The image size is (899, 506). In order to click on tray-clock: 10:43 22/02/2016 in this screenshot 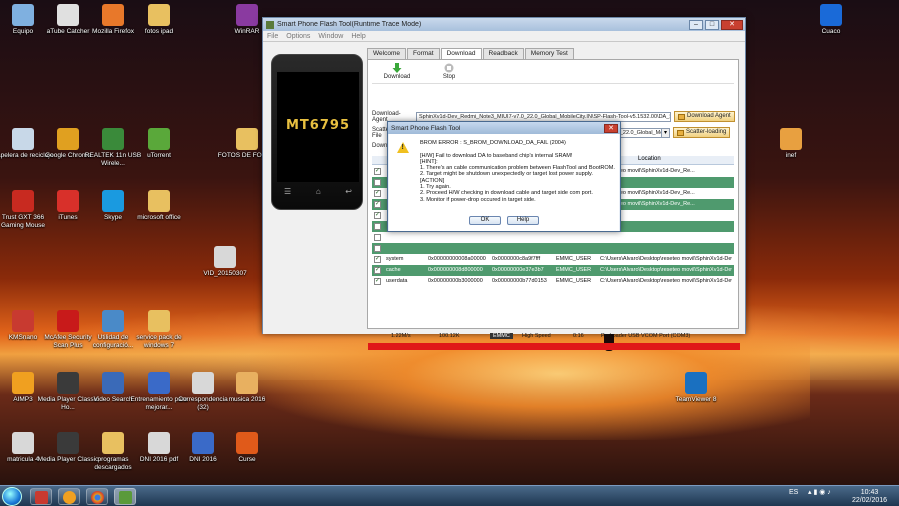, I will do `click(869, 497)`.